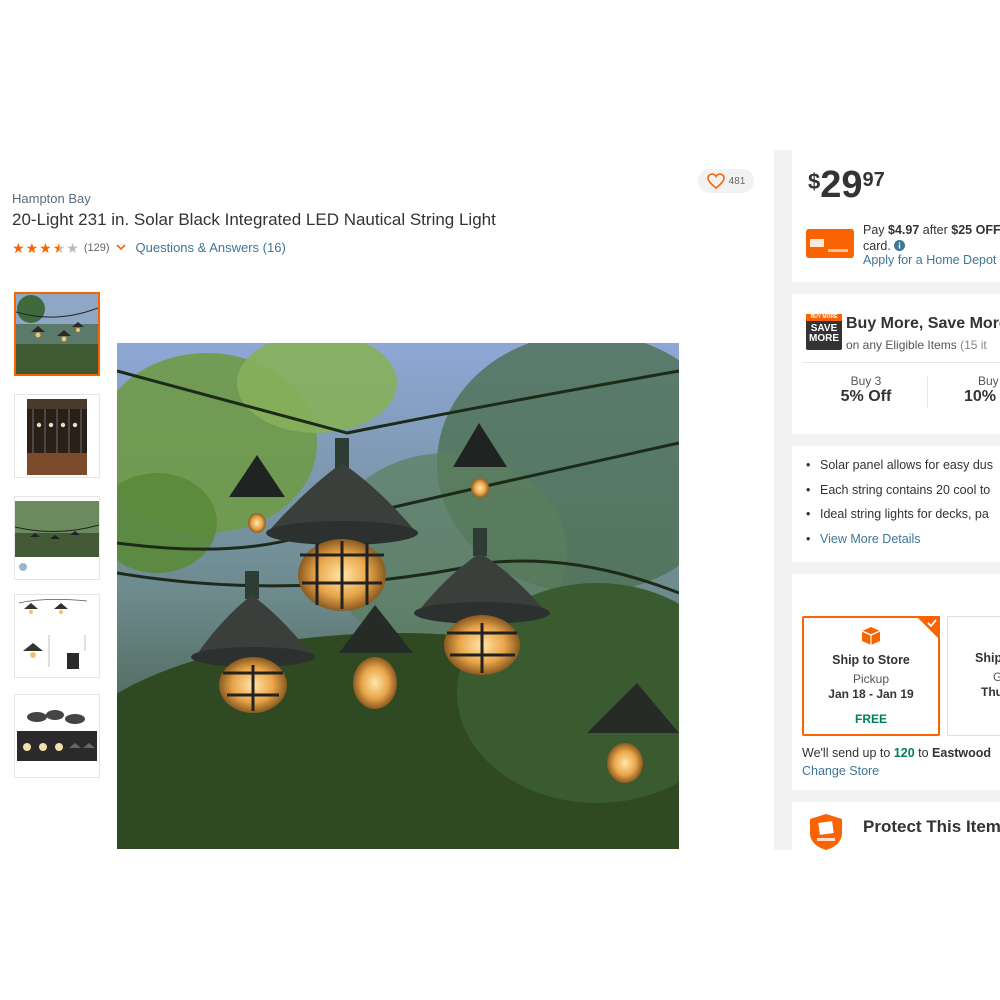 This screenshot has height=1000, width=1000. What do you see at coordinates (900, 245) in the screenshot?
I see `info-icon` at bounding box center [900, 245].